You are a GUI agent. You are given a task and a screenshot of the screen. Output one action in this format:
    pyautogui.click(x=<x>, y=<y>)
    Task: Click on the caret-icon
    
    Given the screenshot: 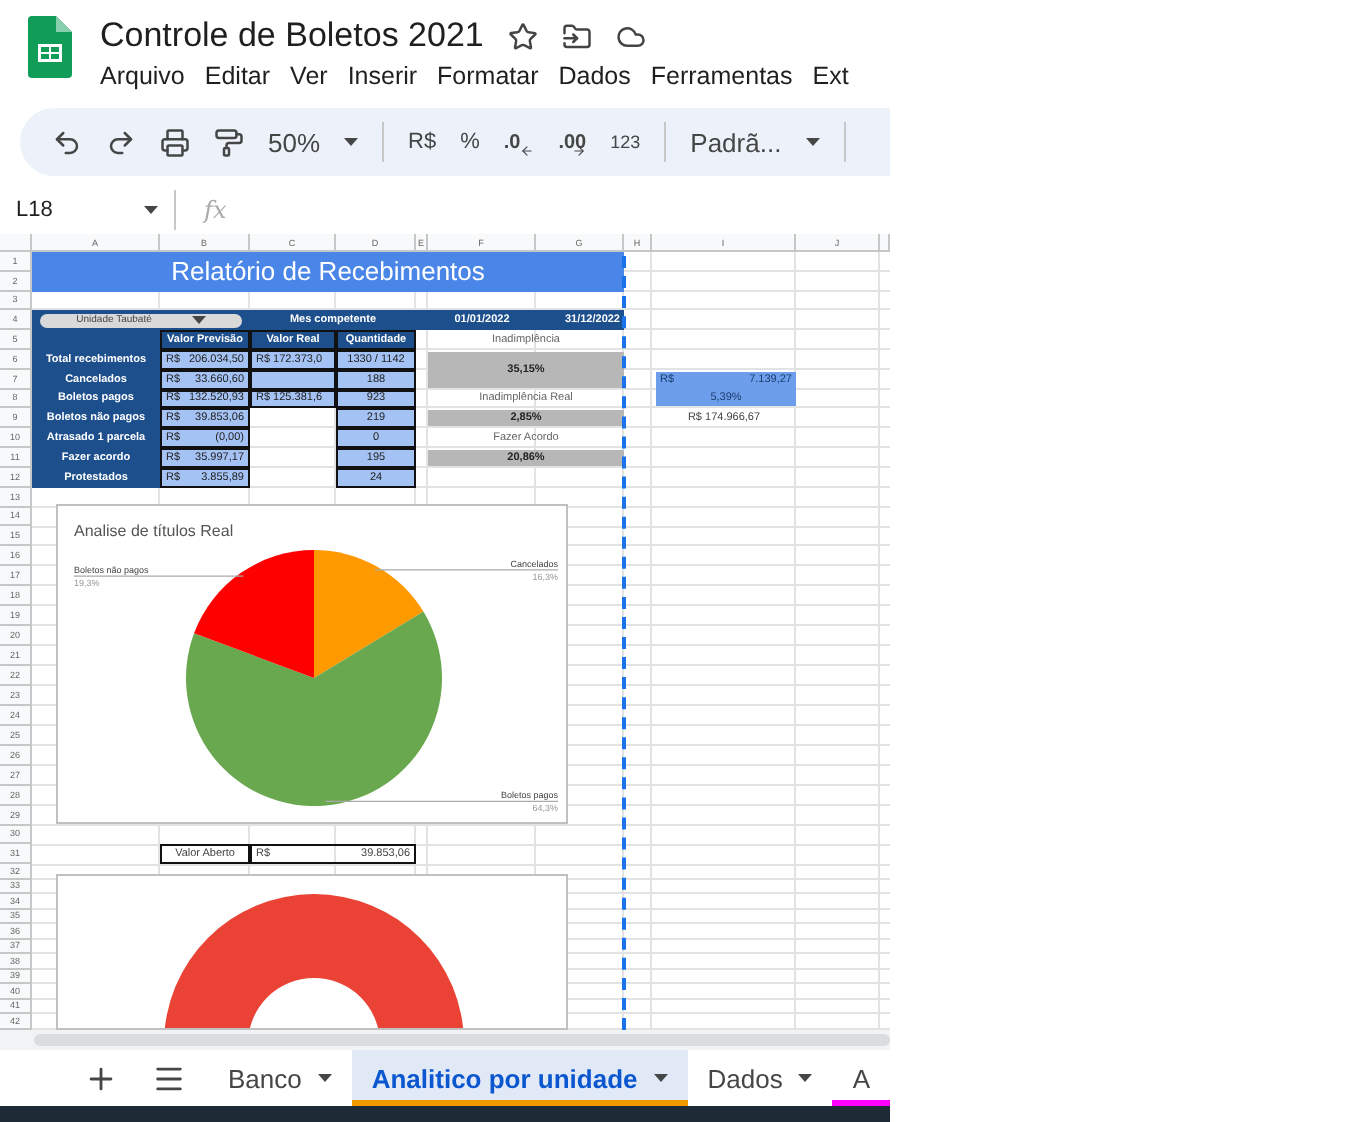 What is the action you would take?
    pyautogui.click(x=151, y=209)
    